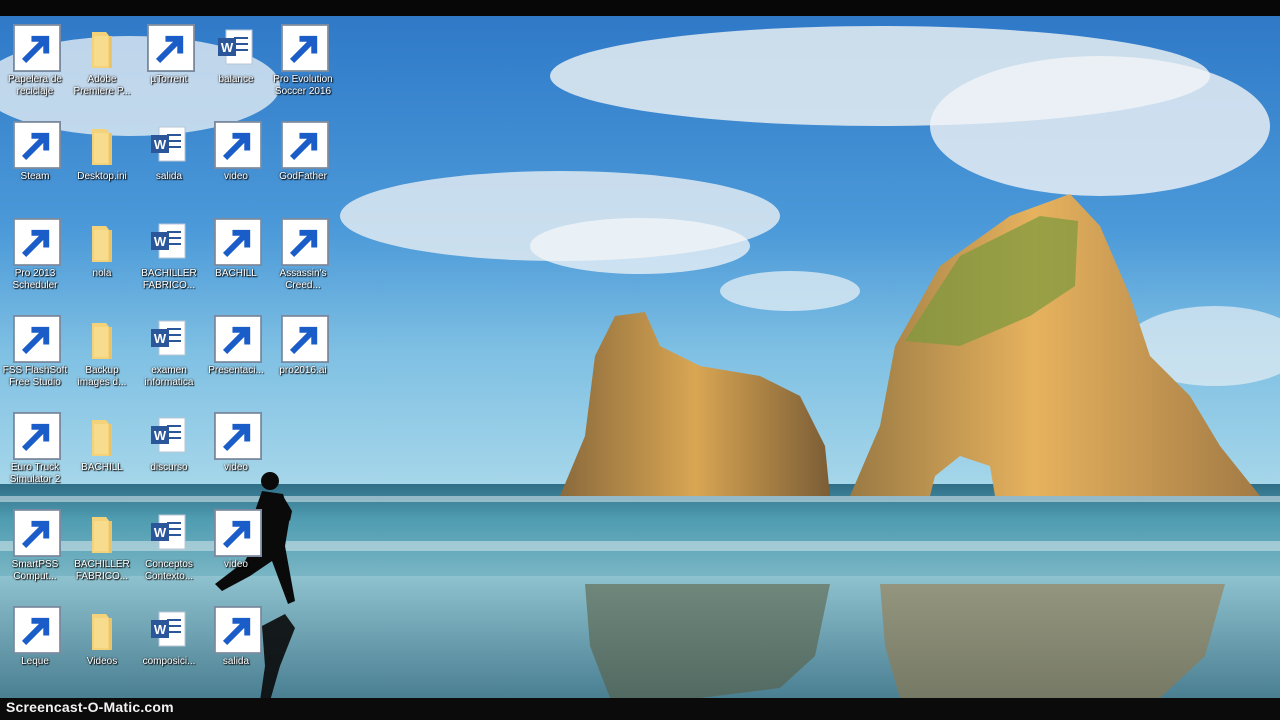 Image resolution: width=1280 pixels, height=720 pixels. I want to click on utorrent-icon, so click(170, 48).